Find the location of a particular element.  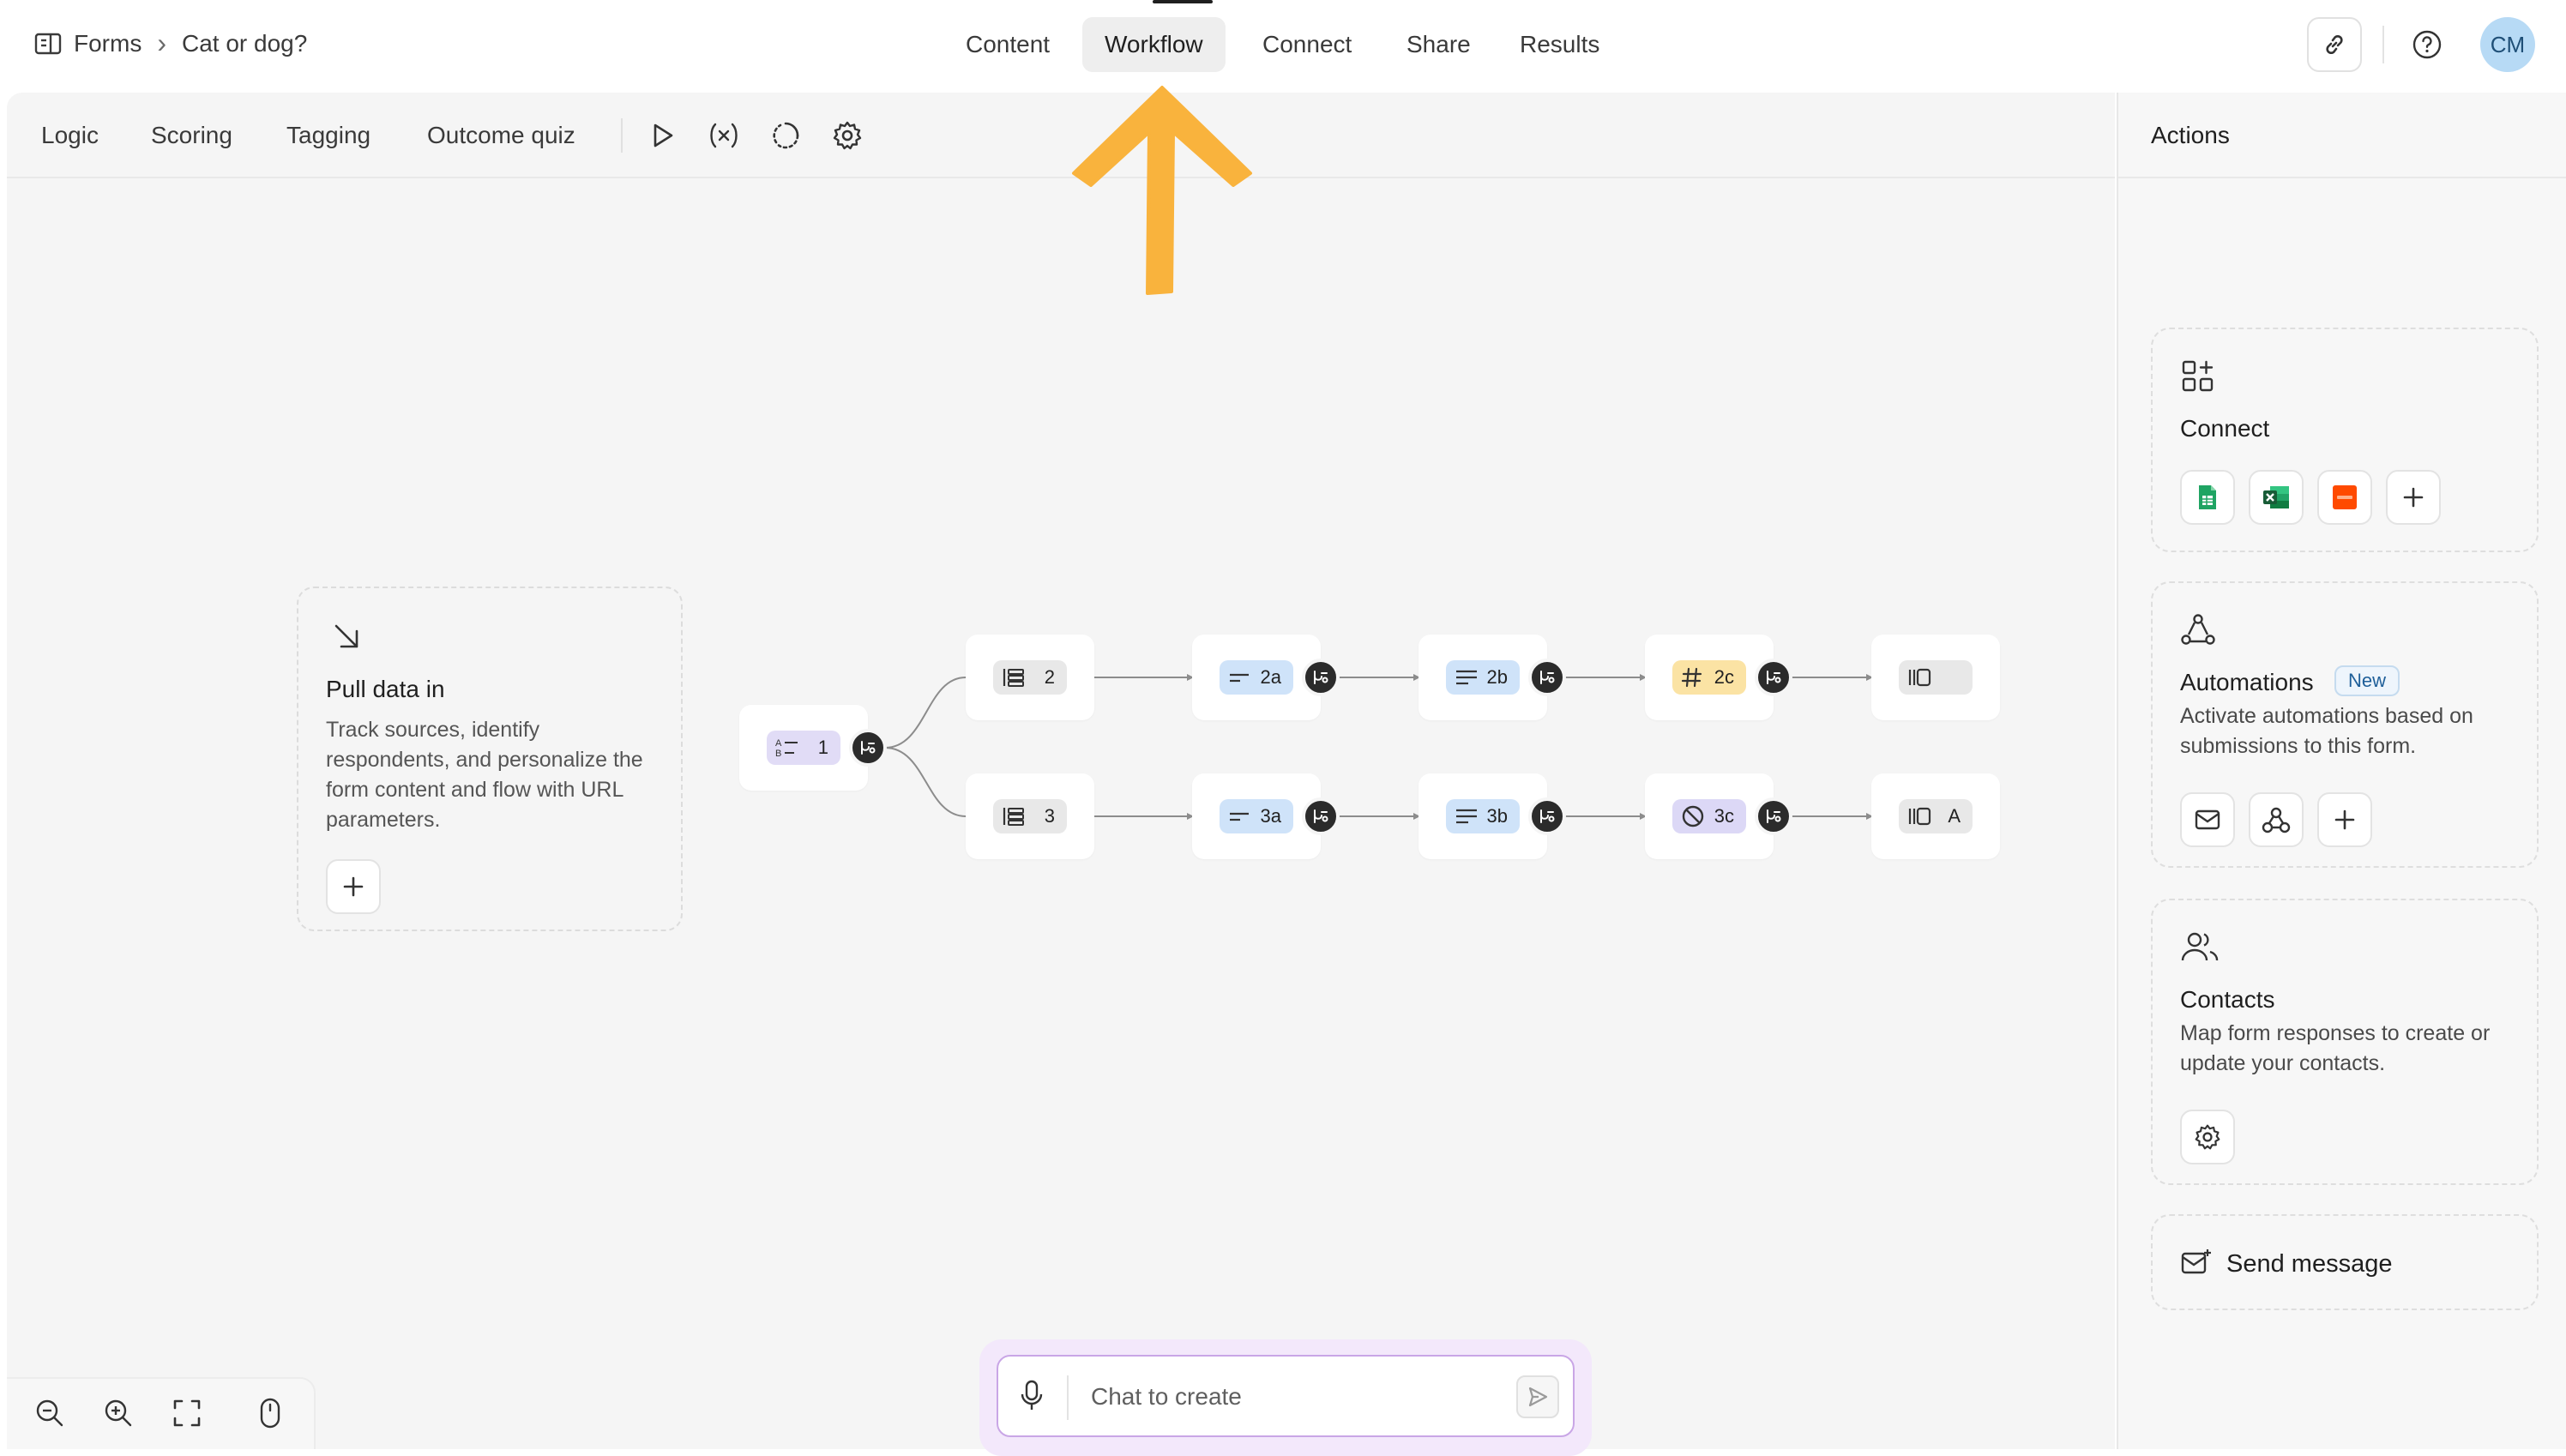

zoom-out-icon is located at coordinates (49, 1413).